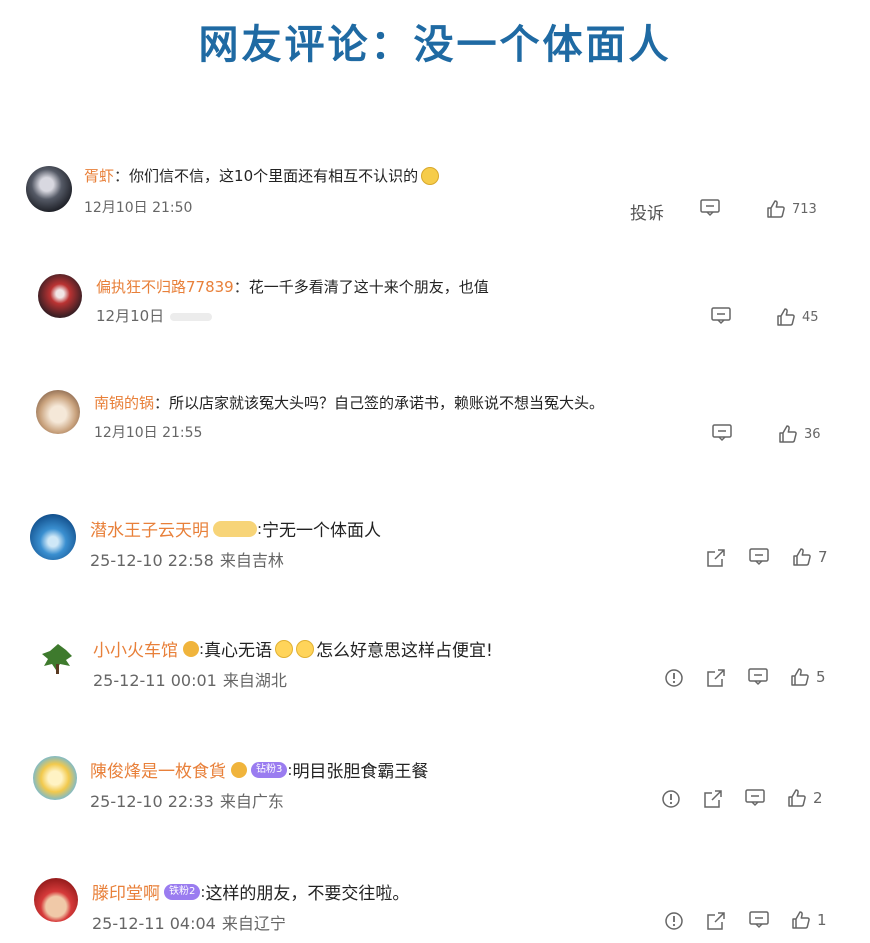  What do you see at coordinates (387, 403) in the screenshot?
I see `comment-text: 所以店家就该冤大头吗？自己签的承诺书，赖账说不想当冤大头。` at bounding box center [387, 403].